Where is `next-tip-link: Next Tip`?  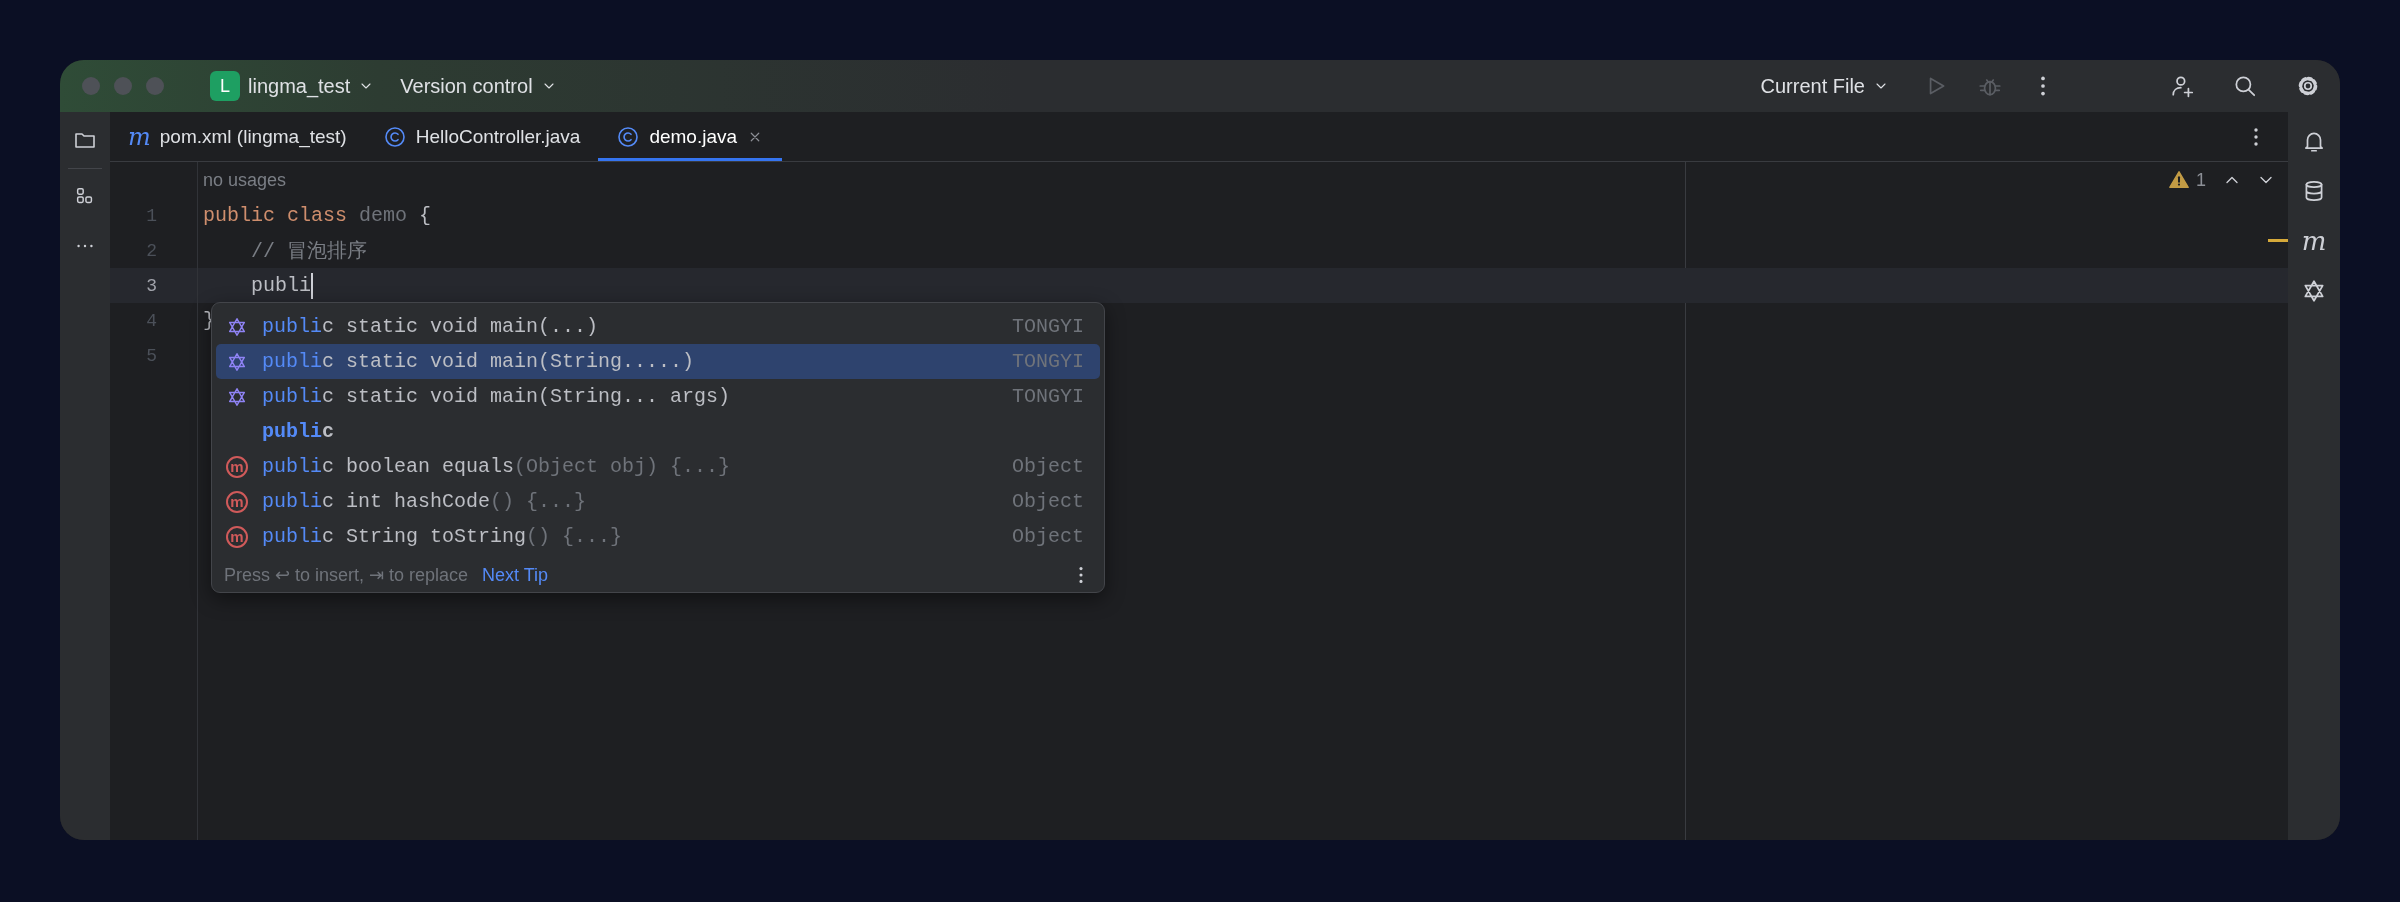
next-tip-link: Next Tip is located at coordinates (515, 575).